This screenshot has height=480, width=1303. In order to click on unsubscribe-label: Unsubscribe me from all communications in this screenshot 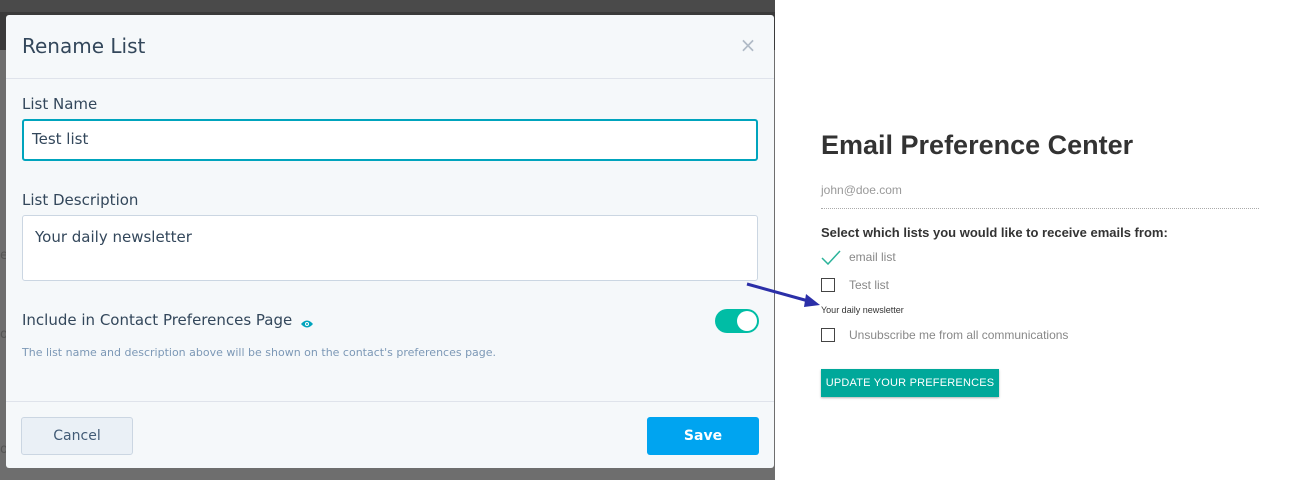, I will do `click(959, 335)`.